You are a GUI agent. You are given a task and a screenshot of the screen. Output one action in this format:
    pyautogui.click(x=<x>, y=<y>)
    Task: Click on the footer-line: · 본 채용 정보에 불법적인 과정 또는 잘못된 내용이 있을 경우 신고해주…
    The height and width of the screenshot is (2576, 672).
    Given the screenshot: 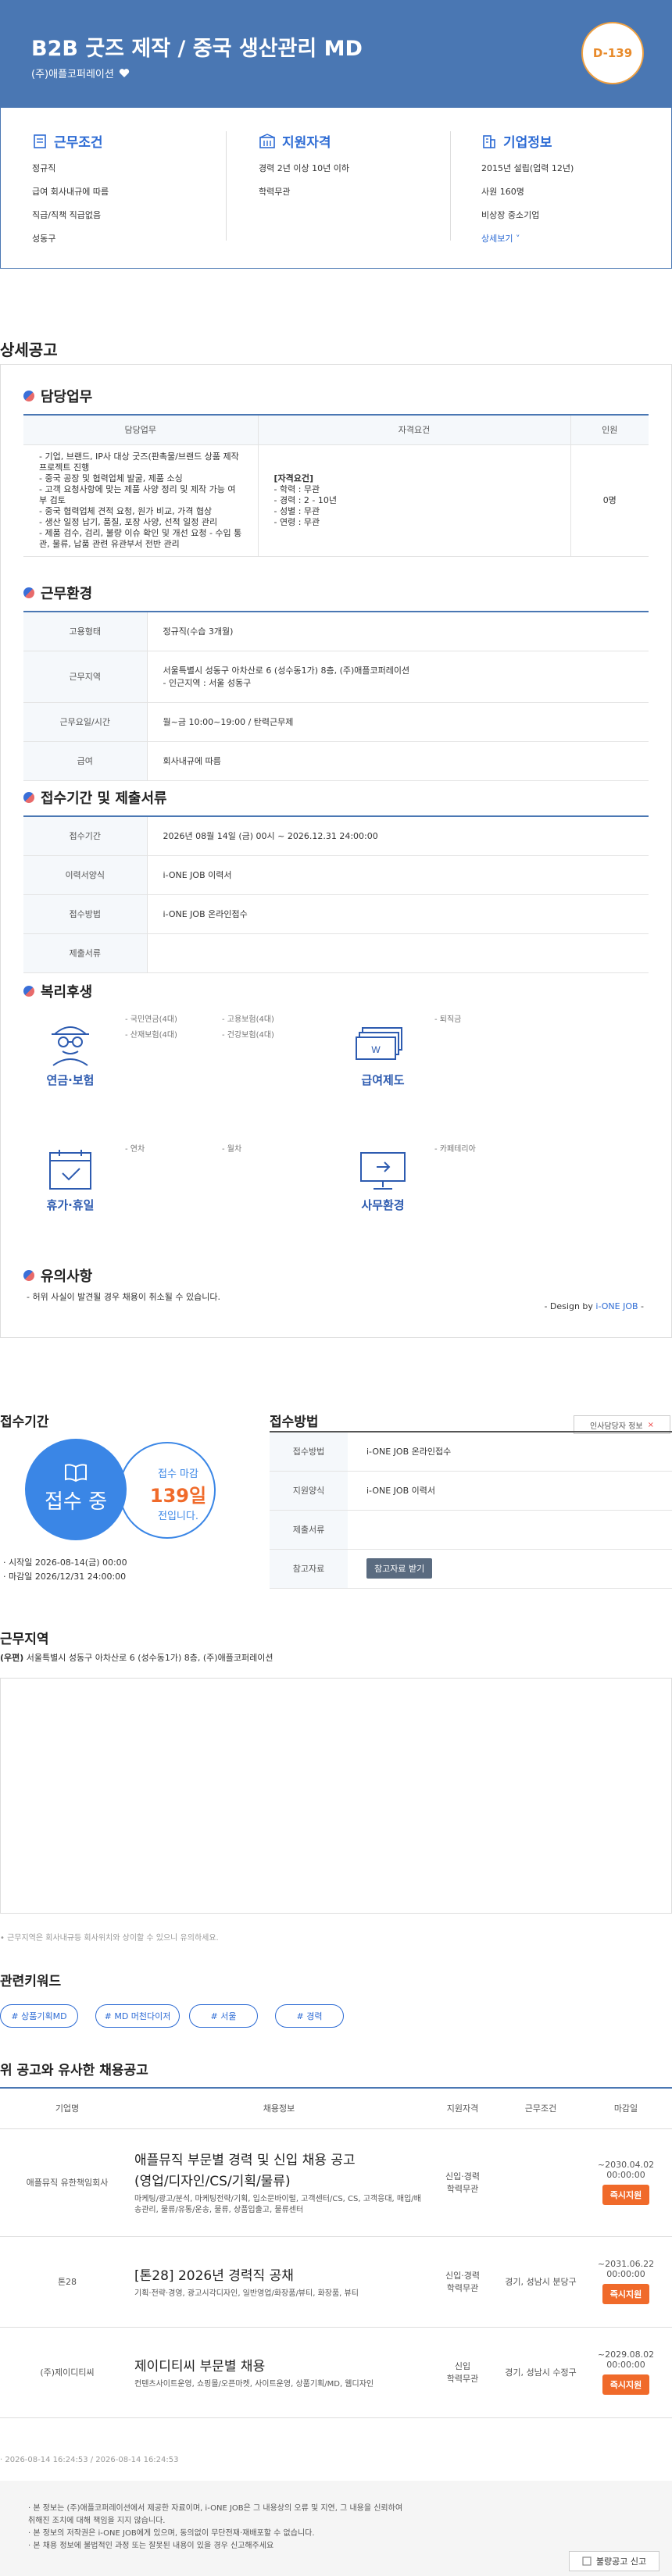 What is the action you would take?
    pyautogui.click(x=151, y=2546)
    